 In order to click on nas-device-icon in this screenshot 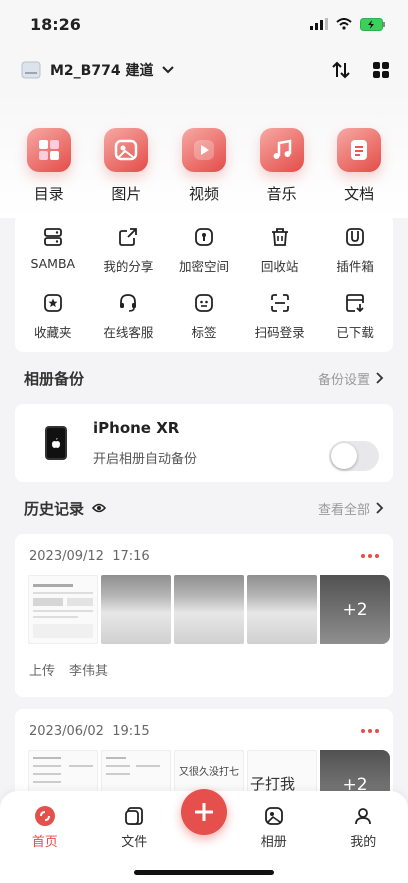, I will do `click(31, 70)`.